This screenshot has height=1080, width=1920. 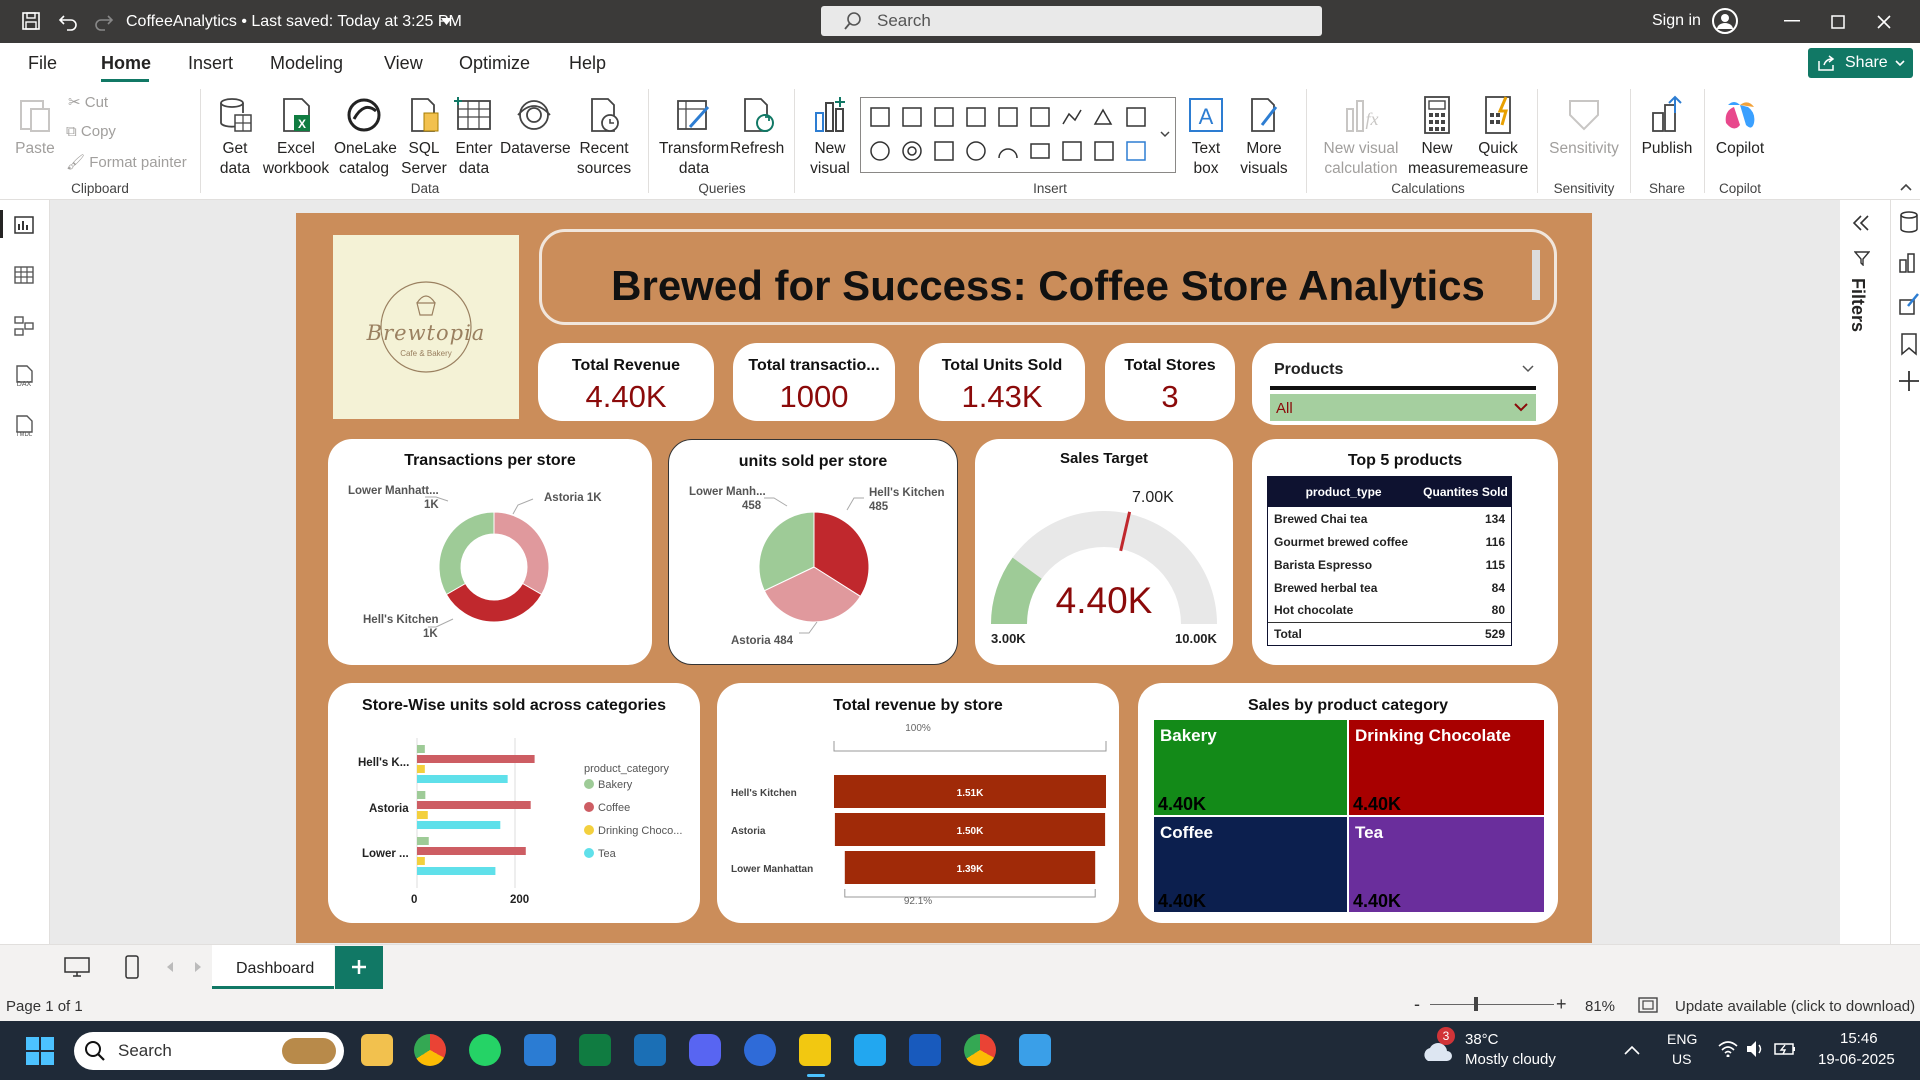 I want to click on bar-coffee, so click(x=476, y=759).